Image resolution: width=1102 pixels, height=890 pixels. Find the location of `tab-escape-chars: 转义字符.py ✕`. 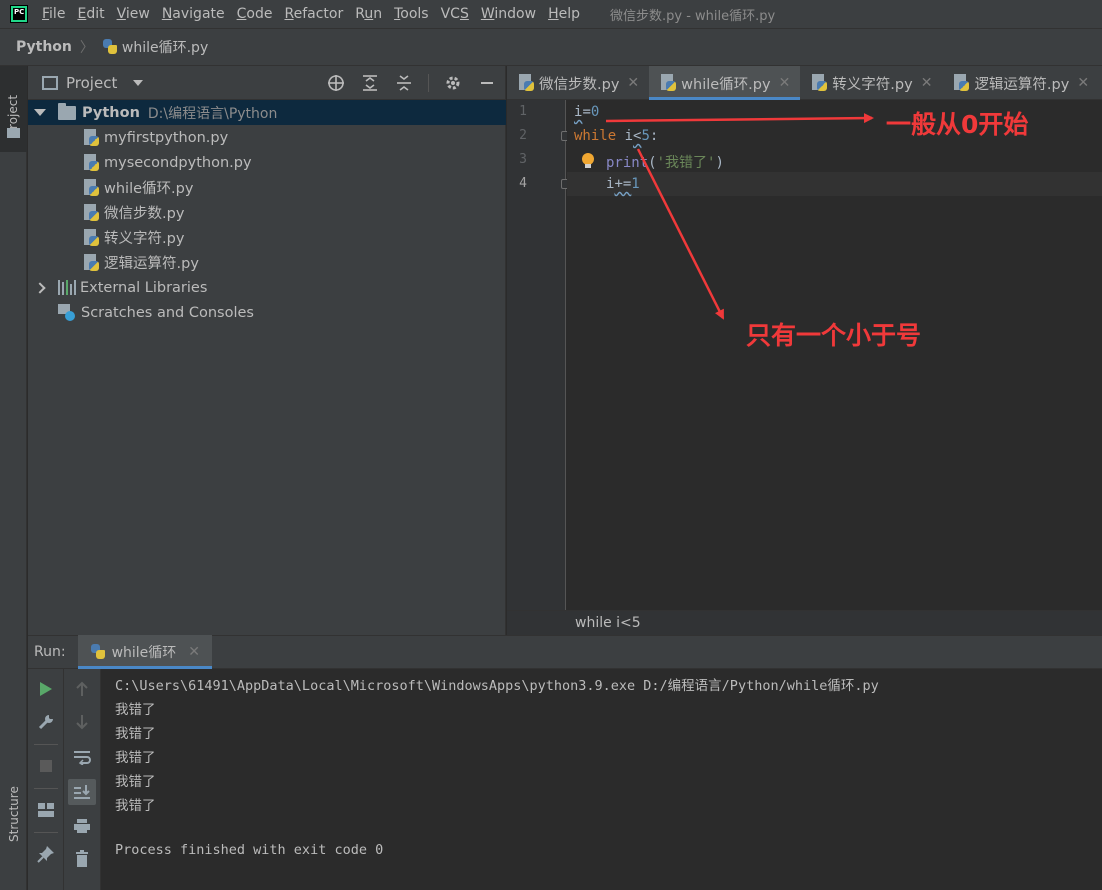

tab-escape-chars: 转义字符.py ✕ is located at coordinates (871, 83).